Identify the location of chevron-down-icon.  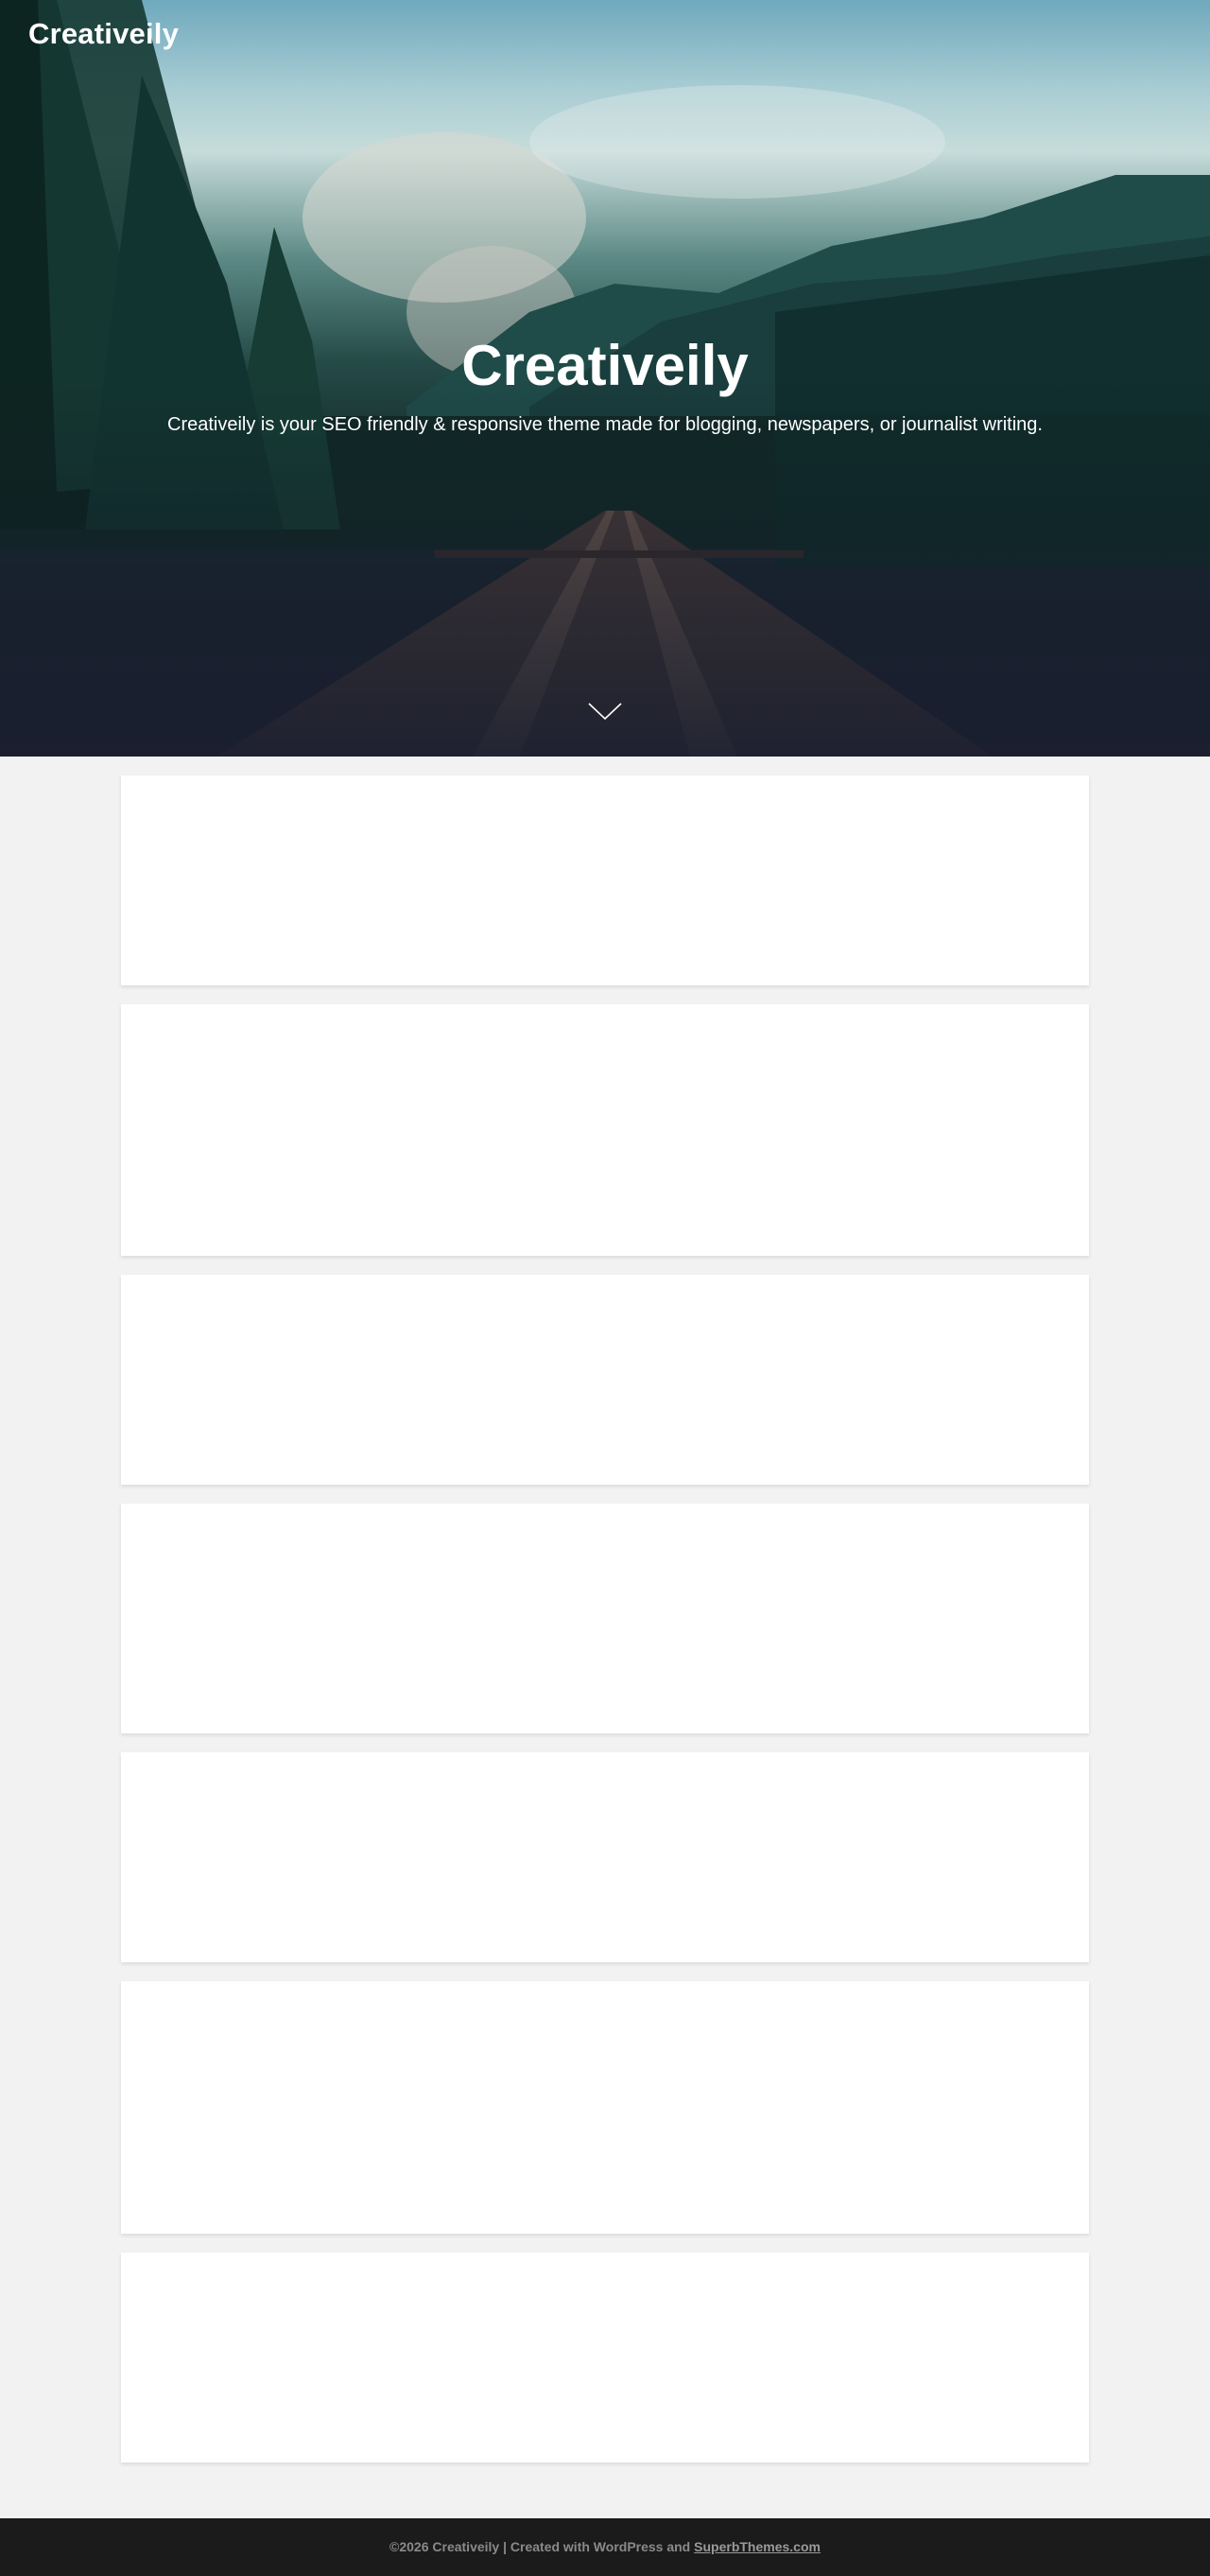
(605, 711).